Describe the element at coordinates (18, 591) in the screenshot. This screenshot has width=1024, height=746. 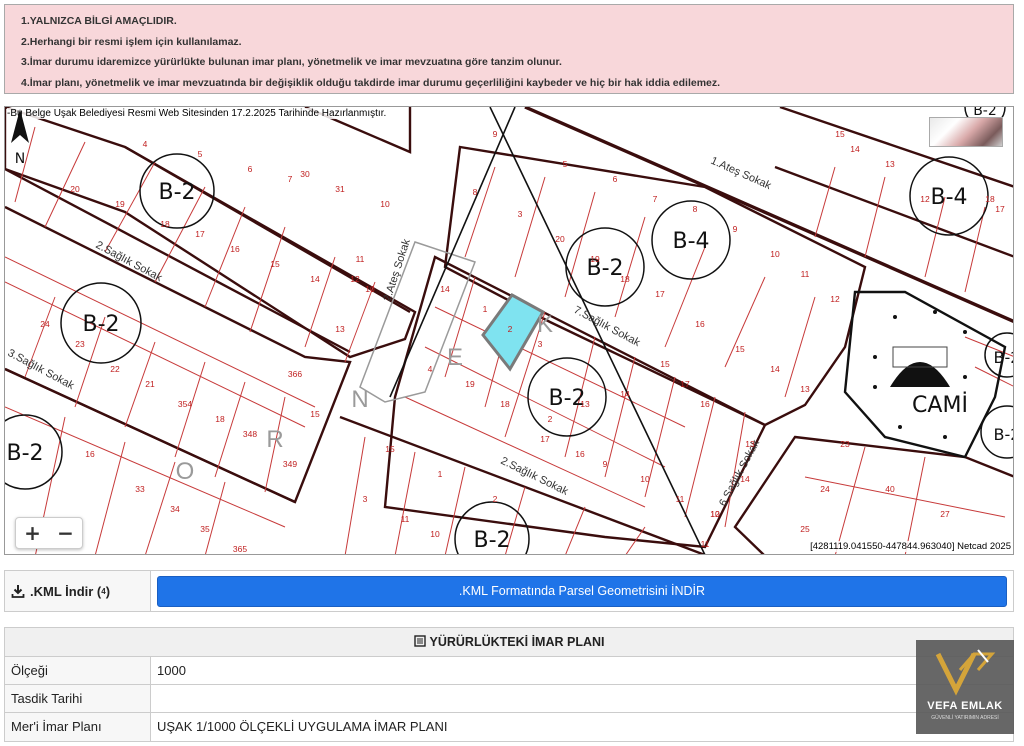
I see `download-icon` at that location.